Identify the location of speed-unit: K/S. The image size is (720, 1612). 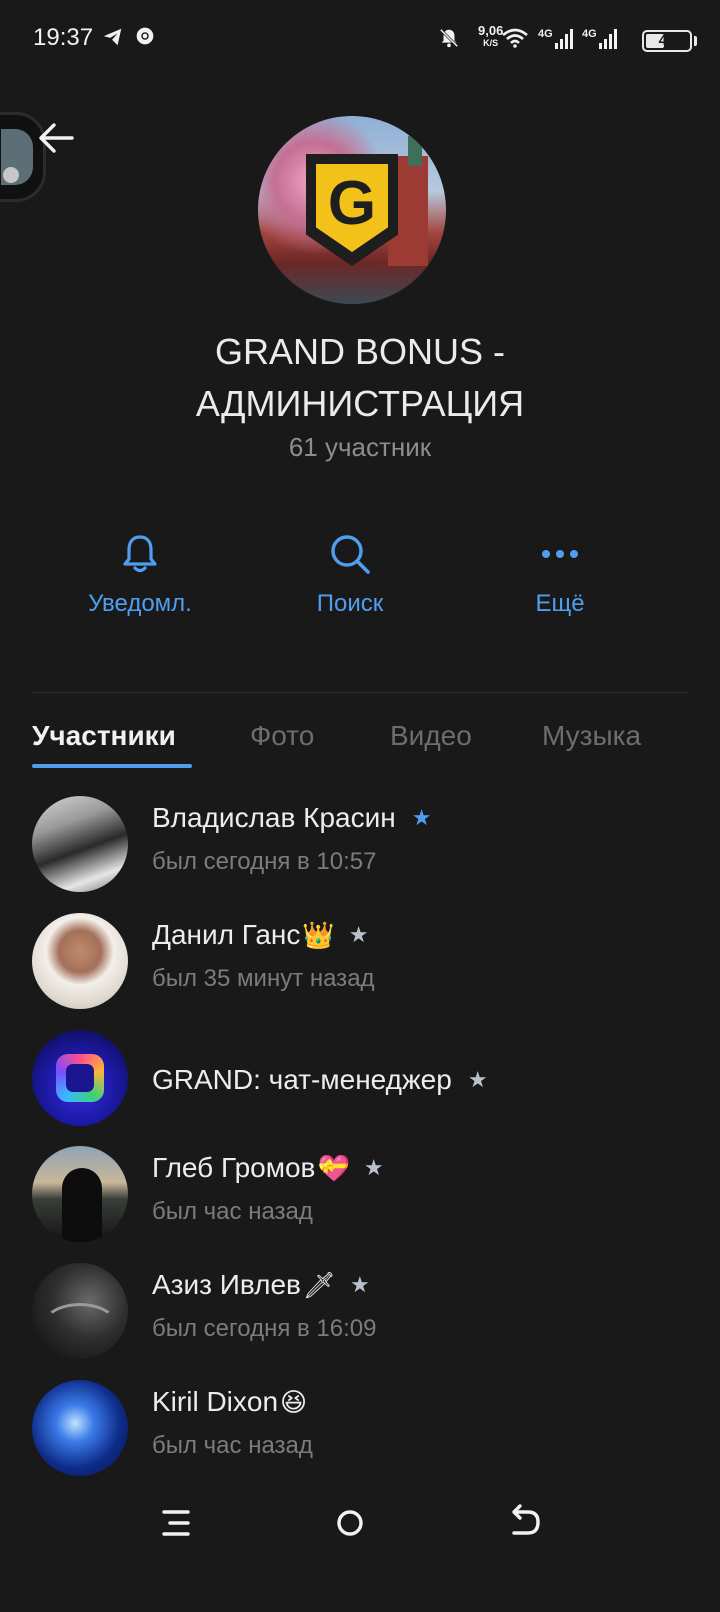
(491, 43).